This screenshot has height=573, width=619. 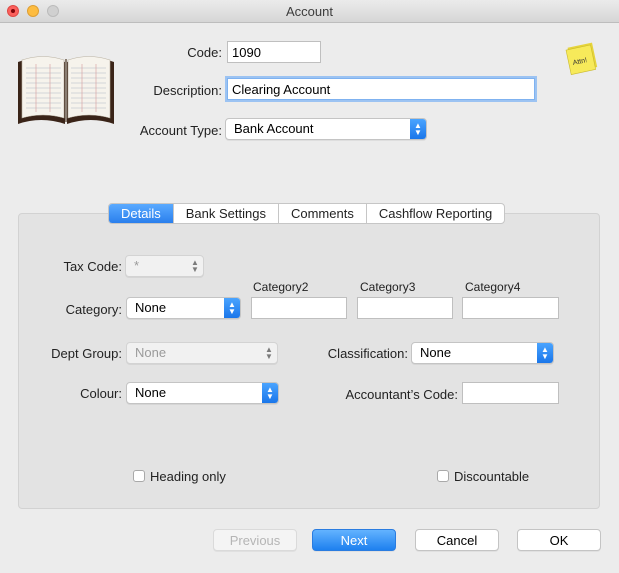 What do you see at coordinates (187, 90) in the screenshot?
I see `description-label: Description:` at bounding box center [187, 90].